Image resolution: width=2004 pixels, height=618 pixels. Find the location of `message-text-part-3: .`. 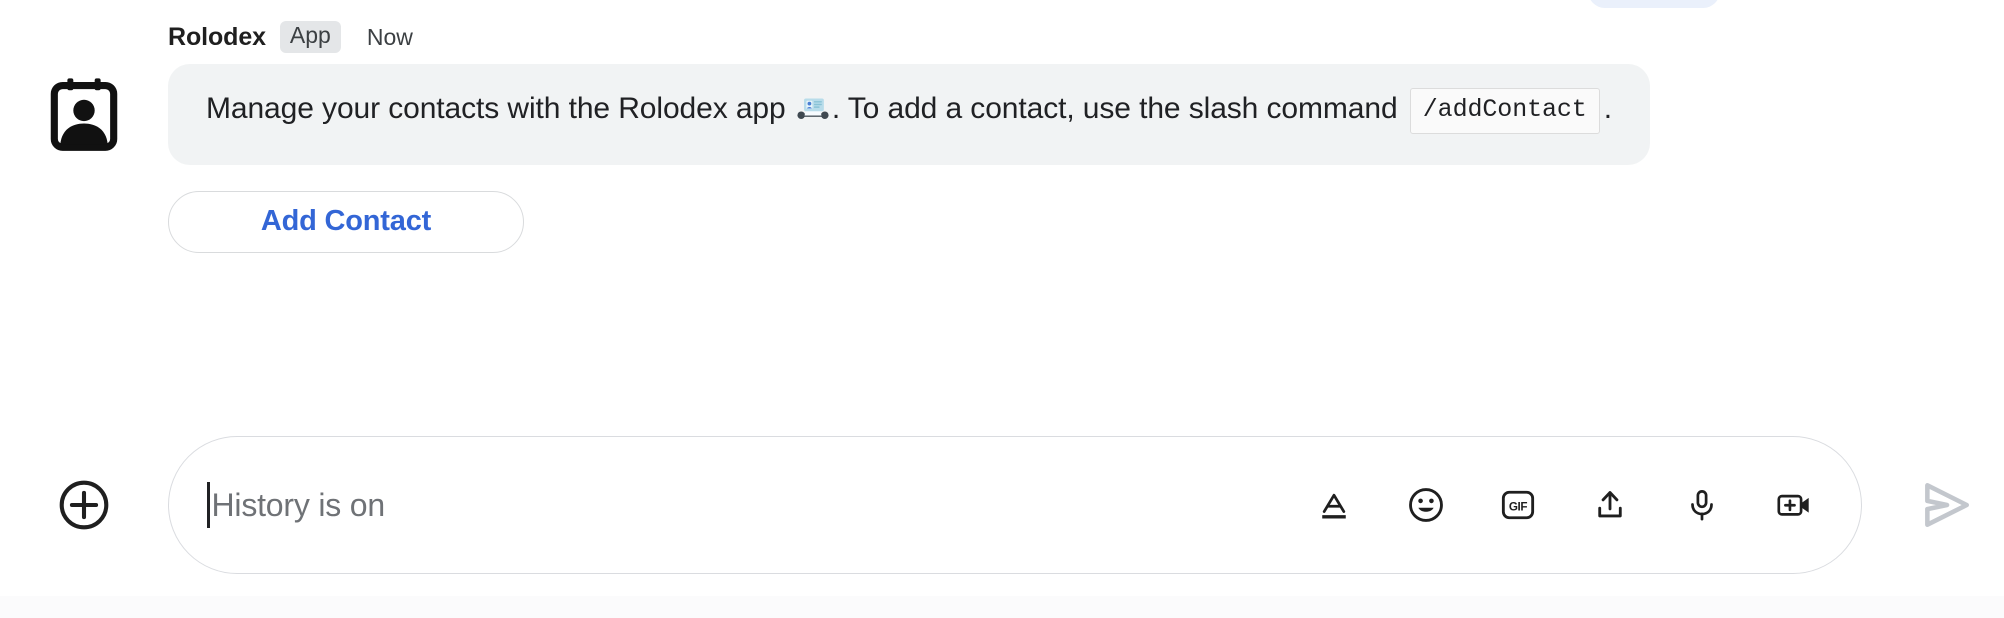

message-text-part-3: . is located at coordinates (1607, 108).